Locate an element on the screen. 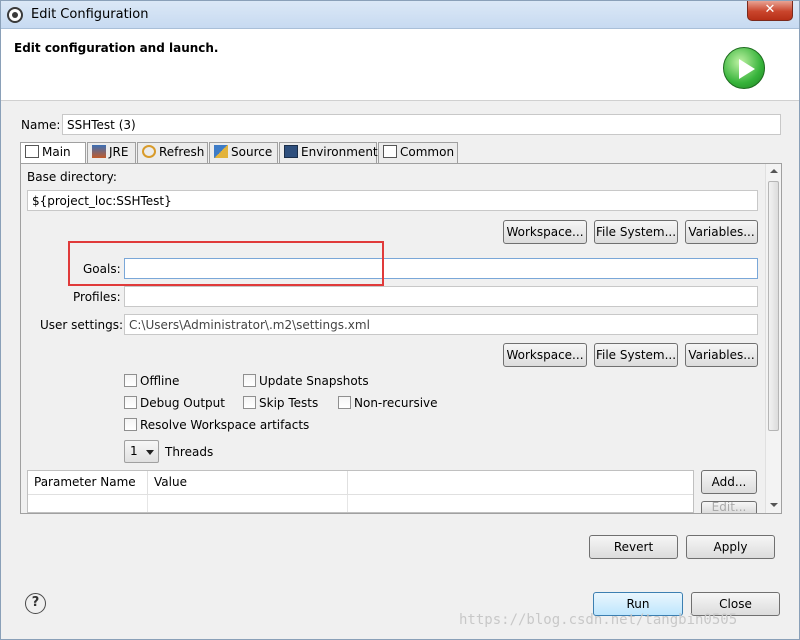 The width and height of the screenshot is (800, 640). jre-tab-icon is located at coordinates (99, 151).